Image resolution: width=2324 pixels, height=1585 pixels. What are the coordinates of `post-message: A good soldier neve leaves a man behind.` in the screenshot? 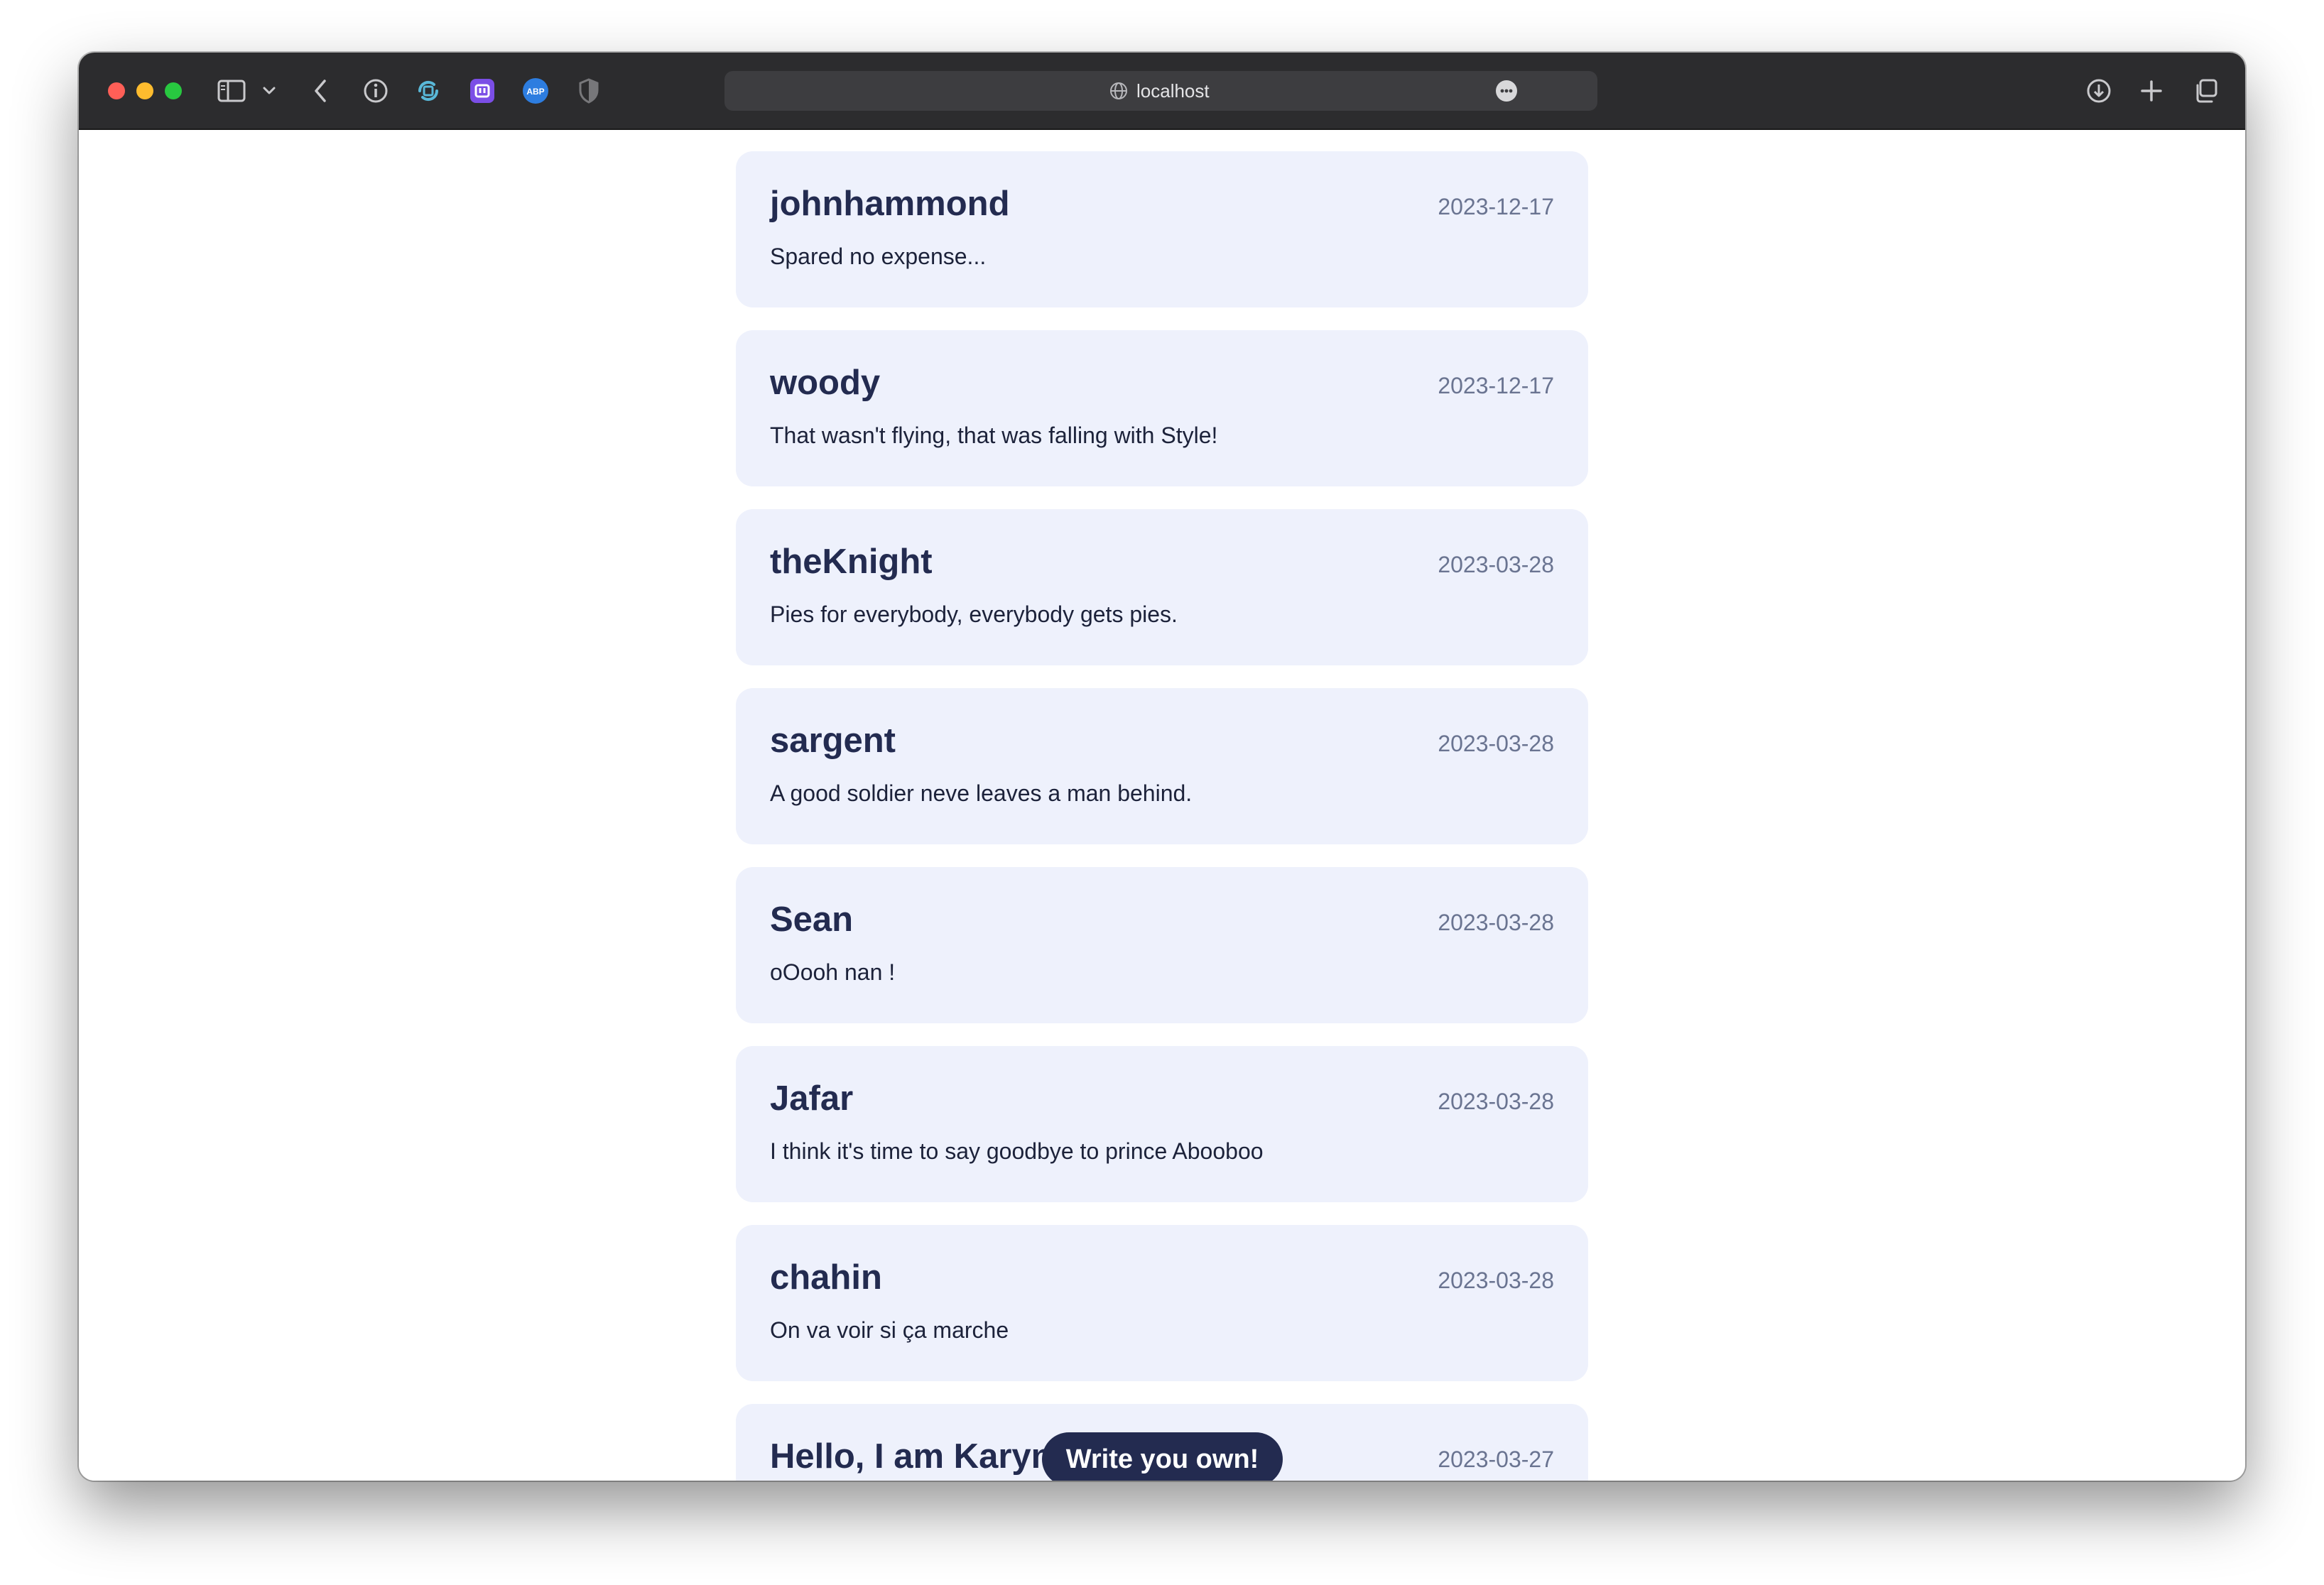 It's located at (981, 793).